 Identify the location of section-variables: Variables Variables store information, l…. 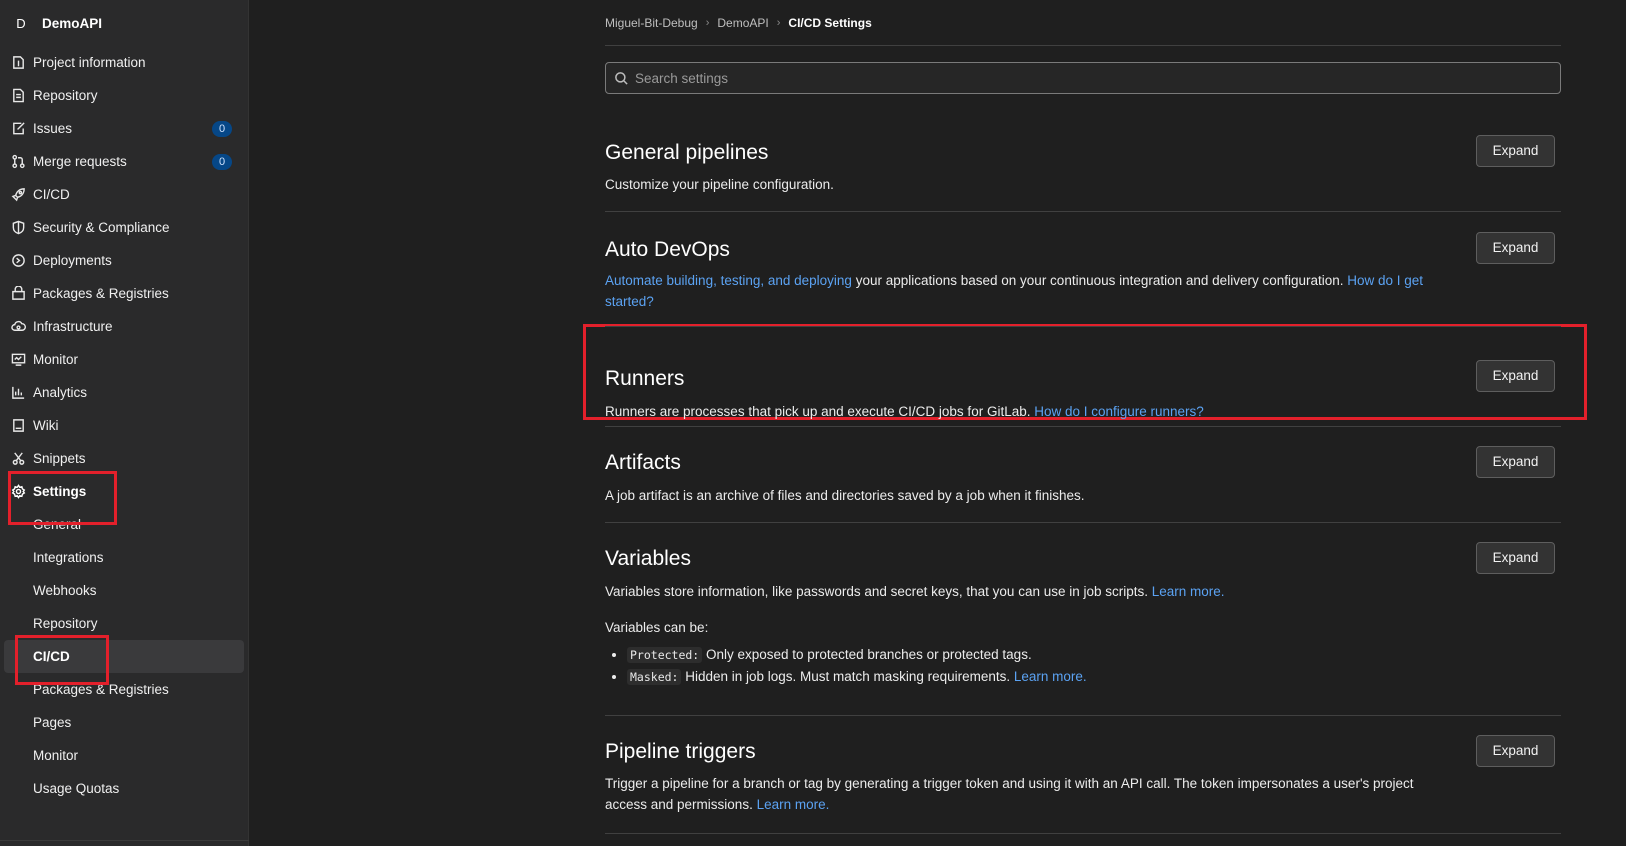
(1083, 619).